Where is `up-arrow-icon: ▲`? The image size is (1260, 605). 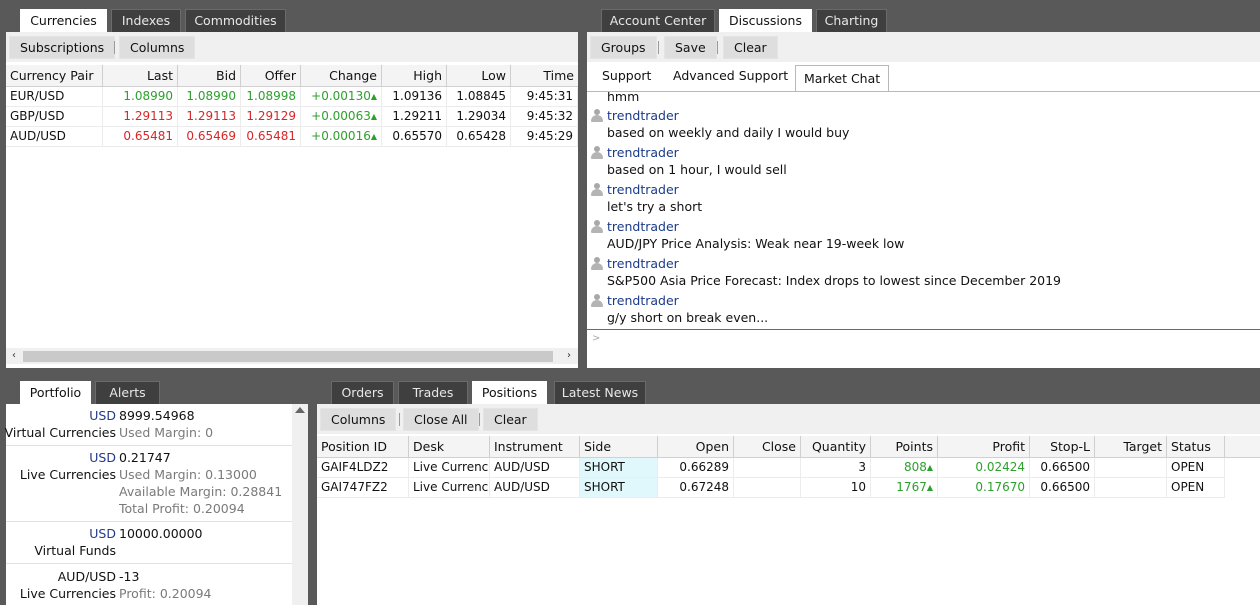
up-arrow-icon: ▲ is located at coordinates (929, 487).